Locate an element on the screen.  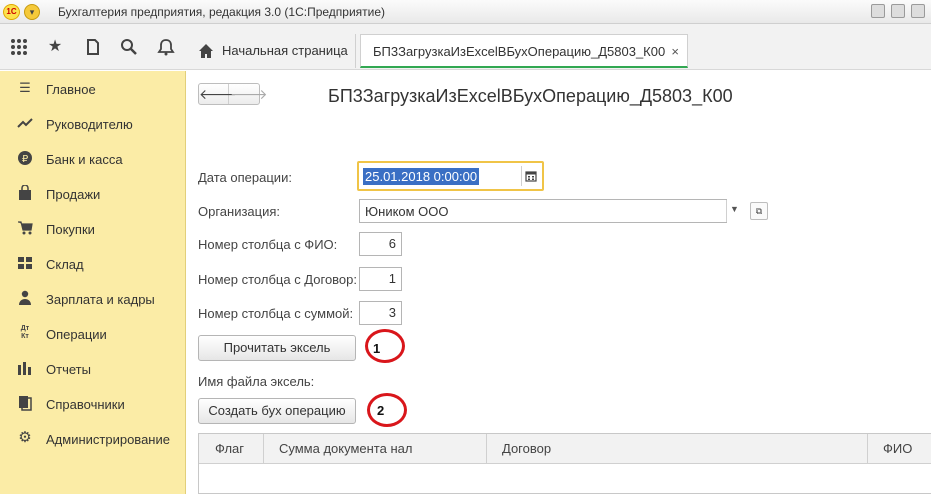
gear-icon: ⚙ is located at coordinates (25, 437).